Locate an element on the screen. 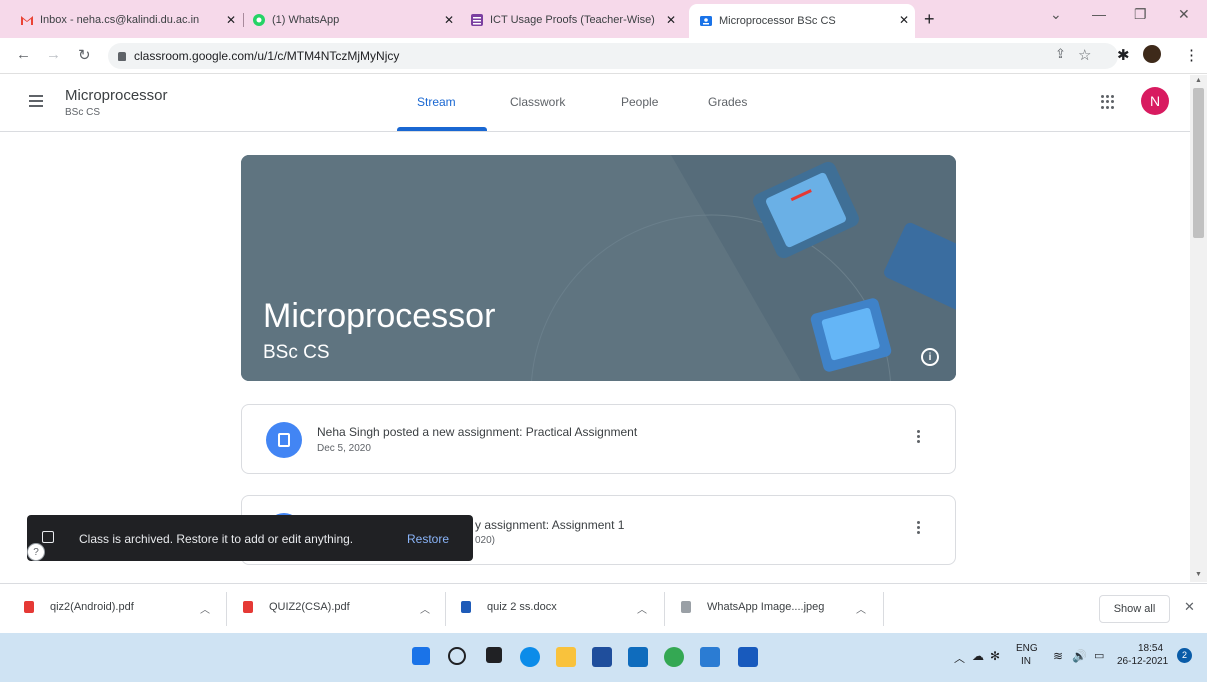  extensions-icon: ✱ is located at coordinates (1123, 55).